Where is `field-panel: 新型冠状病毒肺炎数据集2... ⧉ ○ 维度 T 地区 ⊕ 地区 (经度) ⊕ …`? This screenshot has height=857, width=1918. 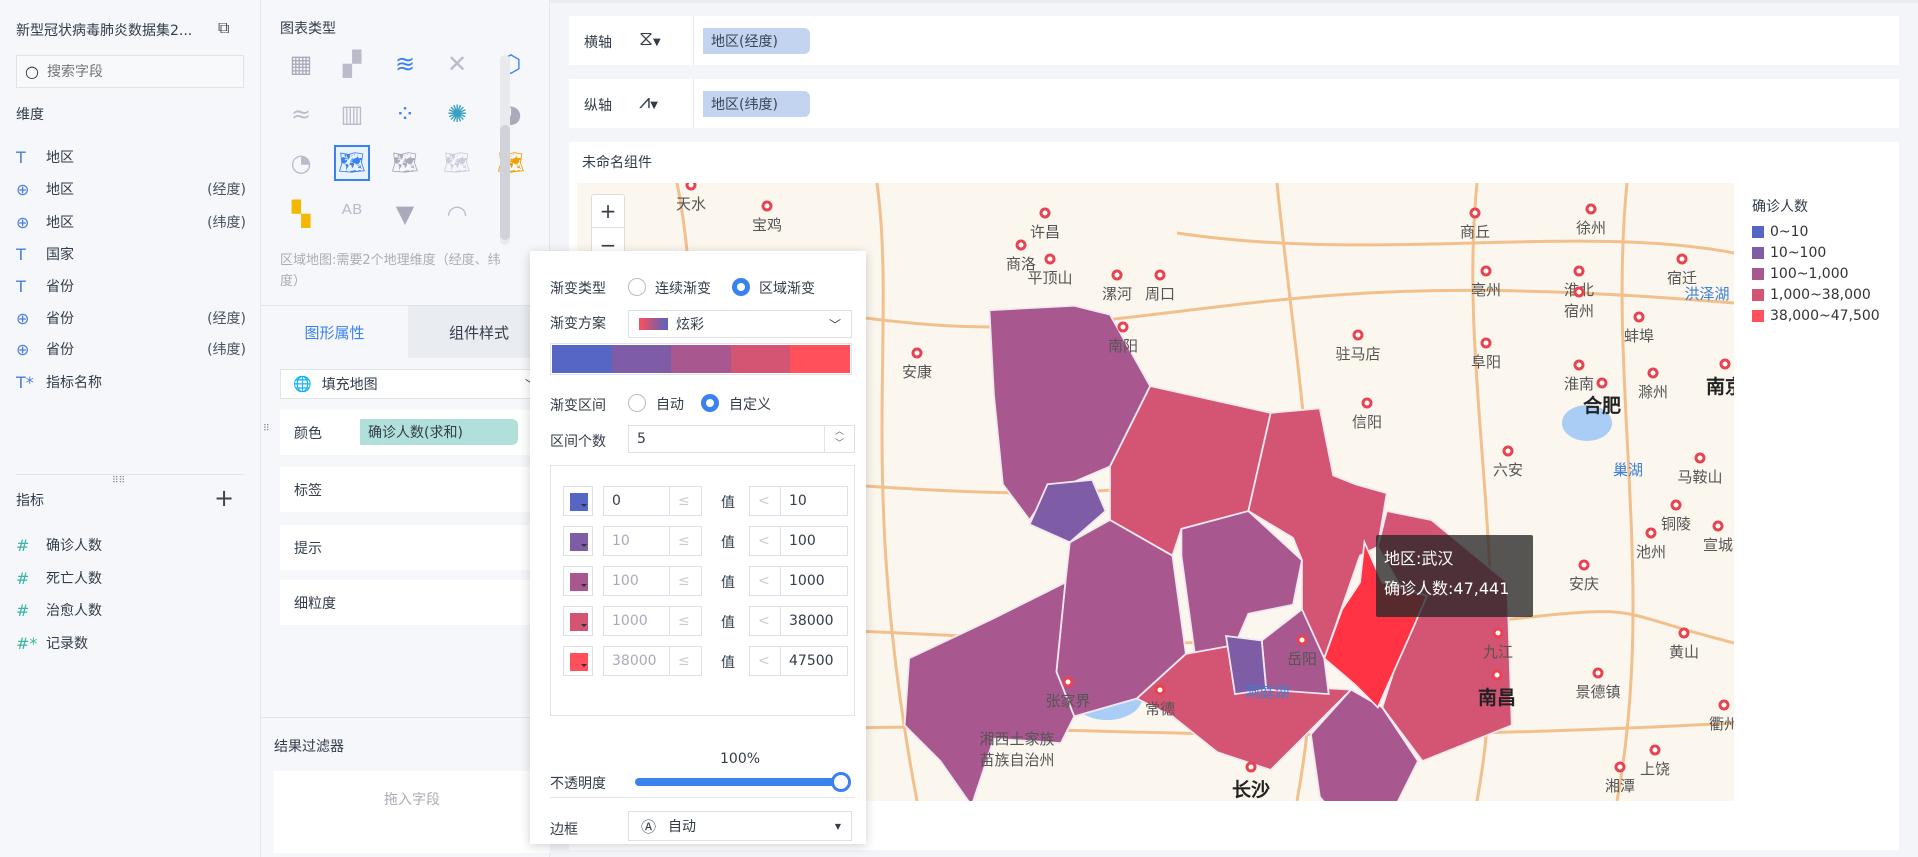
field-panel: 新型冠状病毒肺炎数据集2... ⧉ ○ 维度 T 地区 ⊕ 地区 (经度) ⊕ … is located at coordinates (130, 428).